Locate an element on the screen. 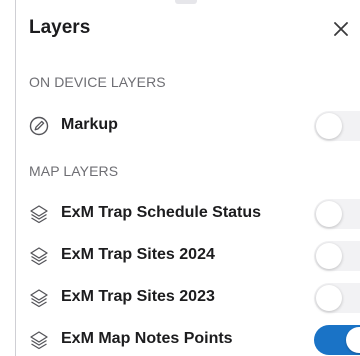 This screenshot has width=360, height=356. close-button is located at coordinates (341, 29).